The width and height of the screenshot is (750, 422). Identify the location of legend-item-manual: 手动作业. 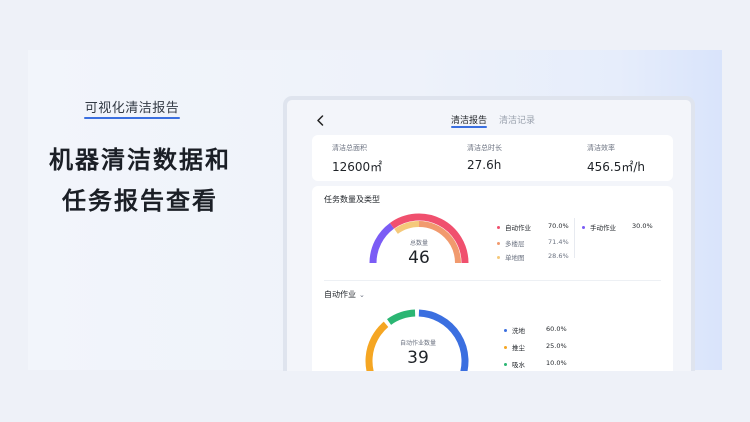
(599, 227).